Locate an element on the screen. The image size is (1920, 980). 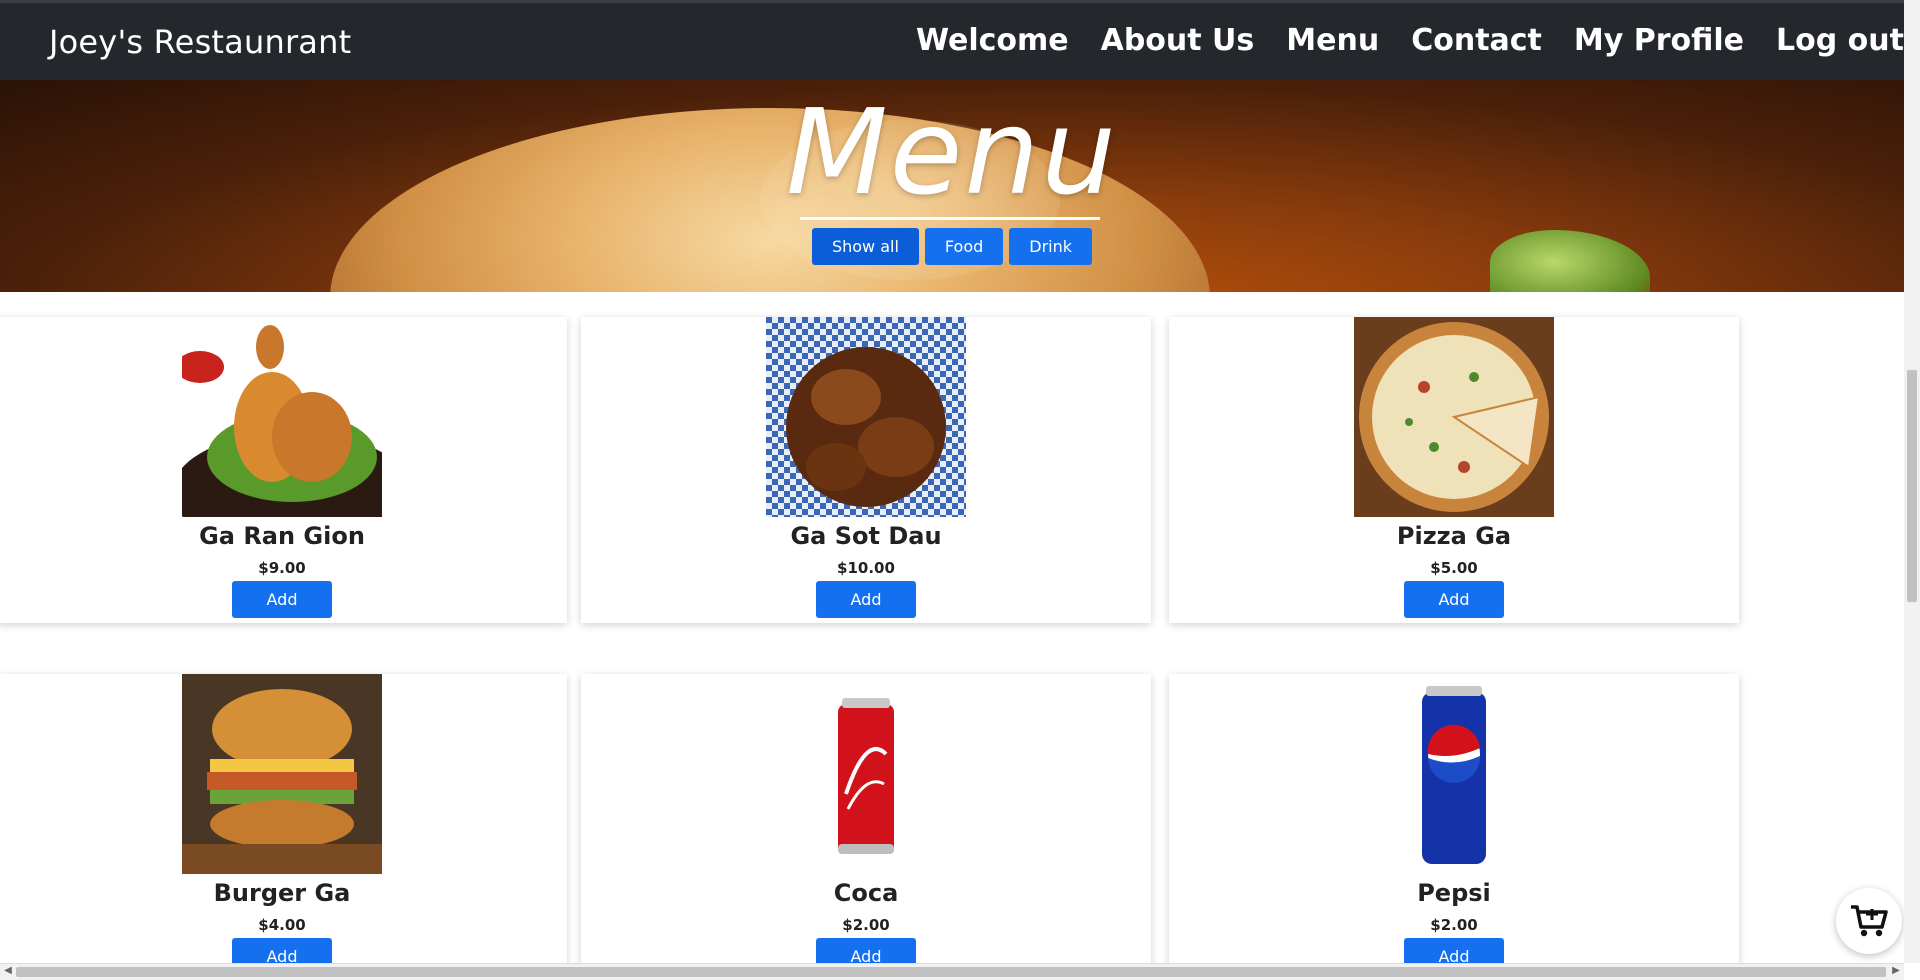
menu-card: Burger Ga $4.00 Add is located at coordinates (283, 818).